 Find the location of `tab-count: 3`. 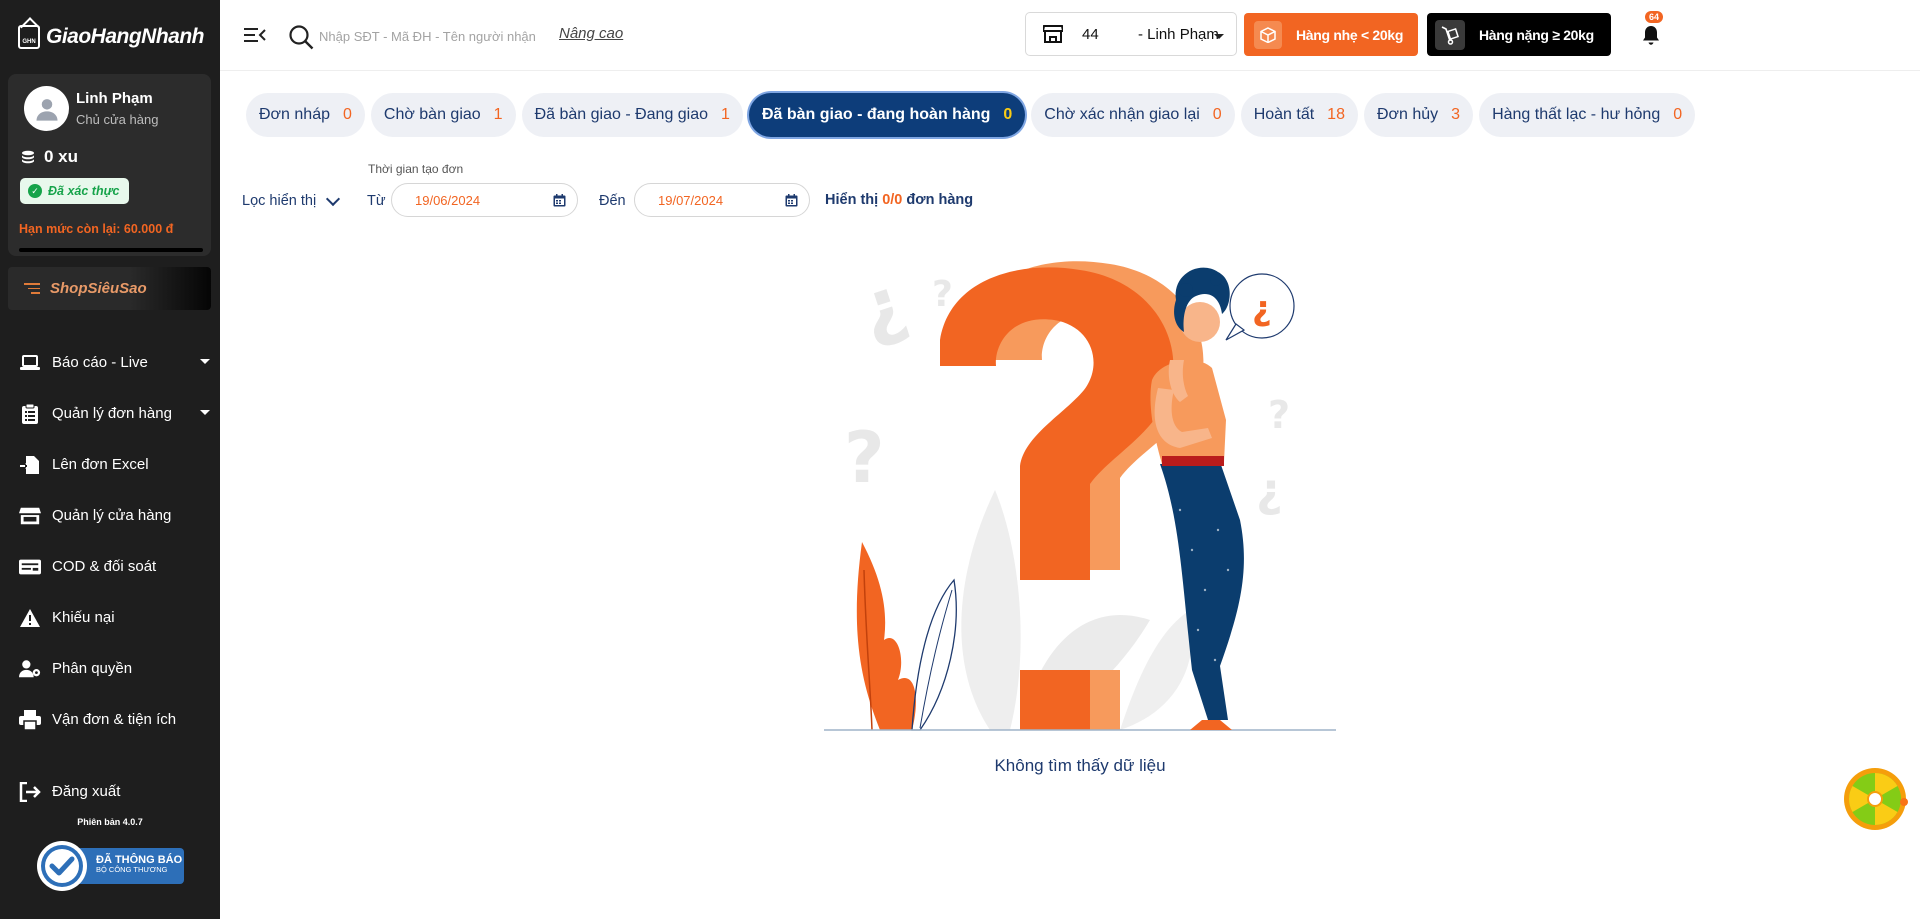

tab-count: 3 is located at coordinates (1456, 114).